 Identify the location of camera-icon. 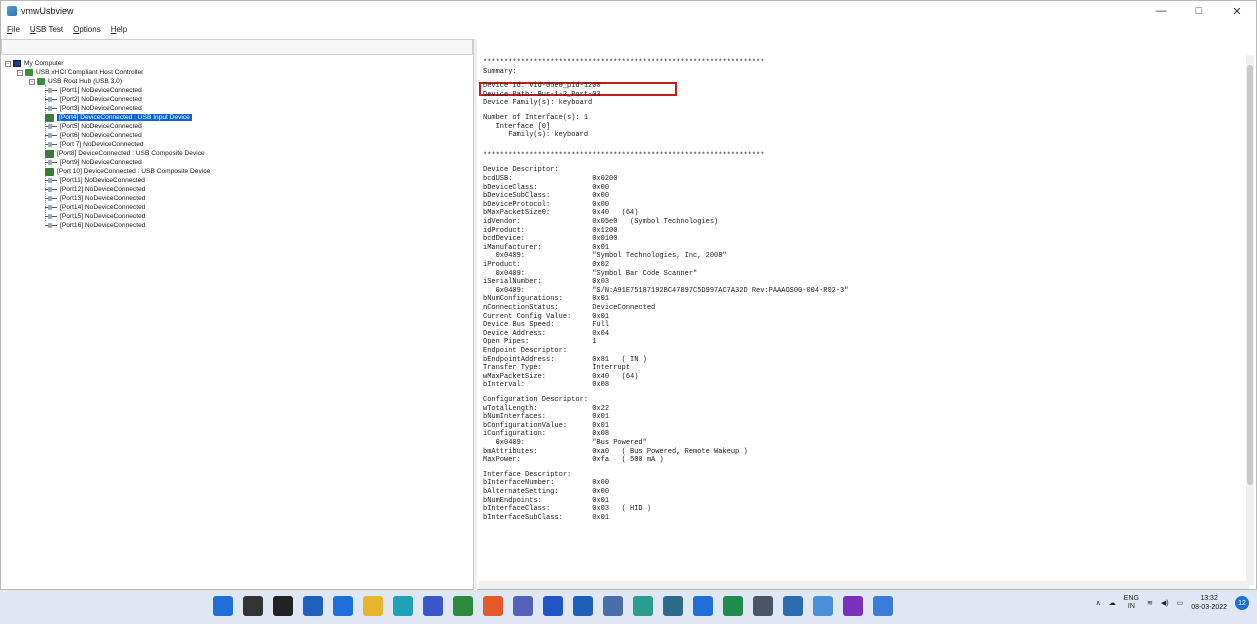
(703, 606).